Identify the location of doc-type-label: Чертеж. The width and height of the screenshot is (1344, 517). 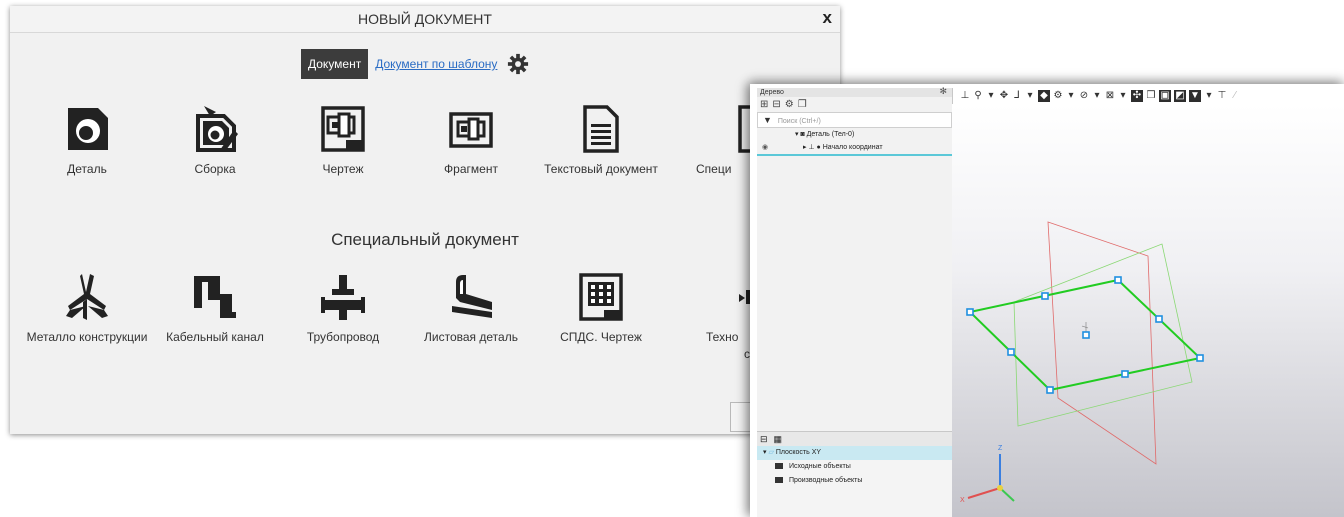
(343, 169).